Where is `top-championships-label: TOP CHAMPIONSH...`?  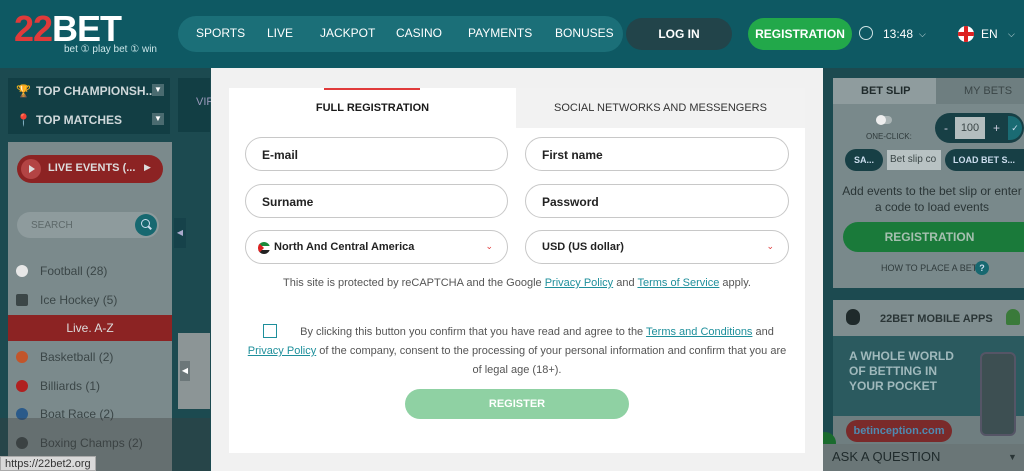 top-championships-label: TOP CHAMPIONSH... is located at coordinates (96, 91).